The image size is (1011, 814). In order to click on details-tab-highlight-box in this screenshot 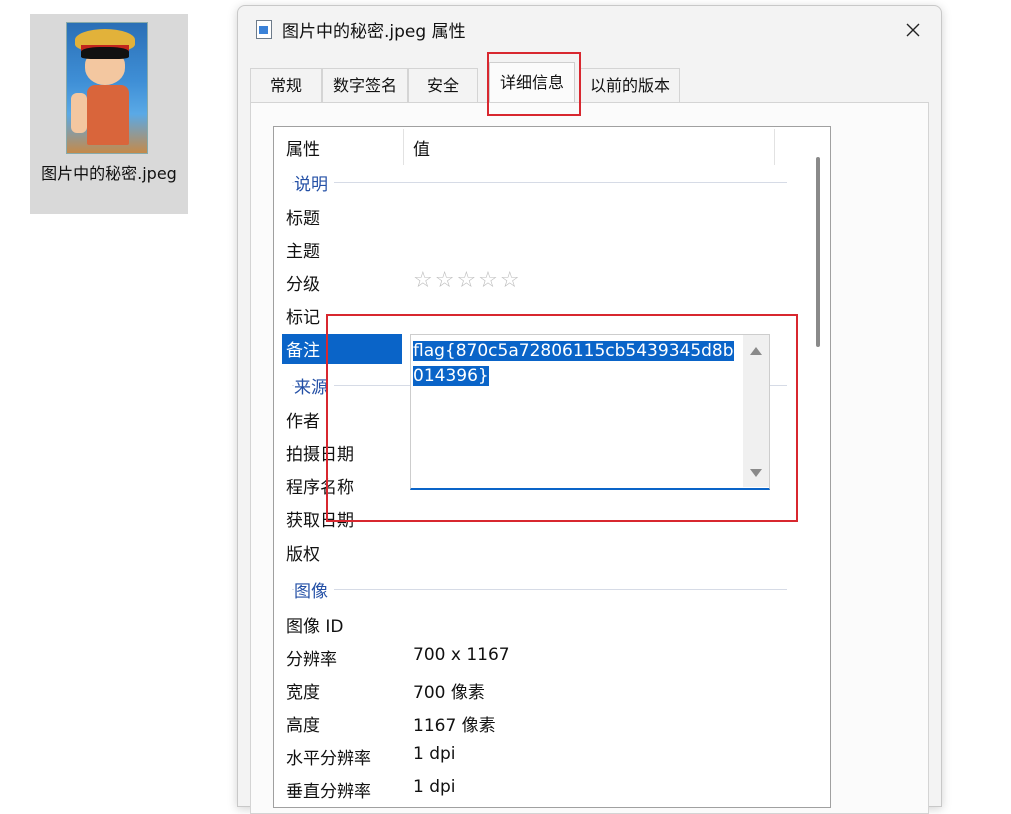, I will do `click(534, 84)`.